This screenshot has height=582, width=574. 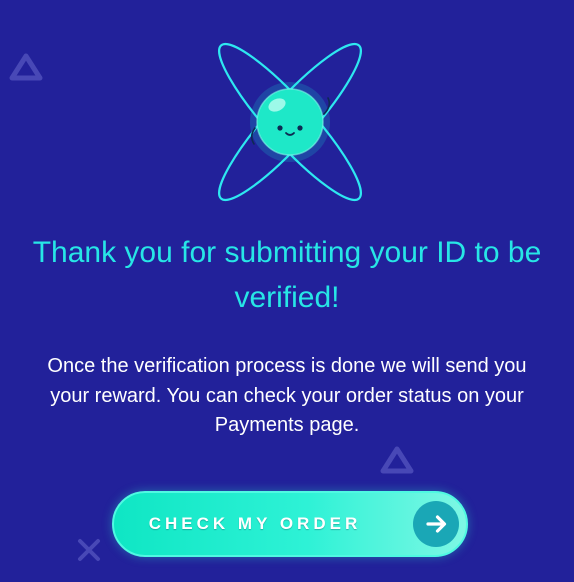 What do you see at coordinates (290, 122) in the screenshot?
I see `atom-mascot-icon` at bounding box center [290, 122].